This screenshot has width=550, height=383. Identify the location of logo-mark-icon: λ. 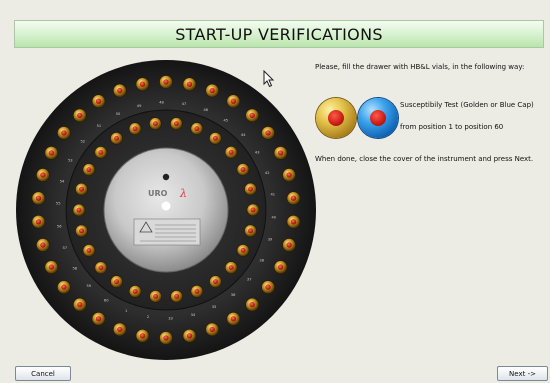
(183, 193).